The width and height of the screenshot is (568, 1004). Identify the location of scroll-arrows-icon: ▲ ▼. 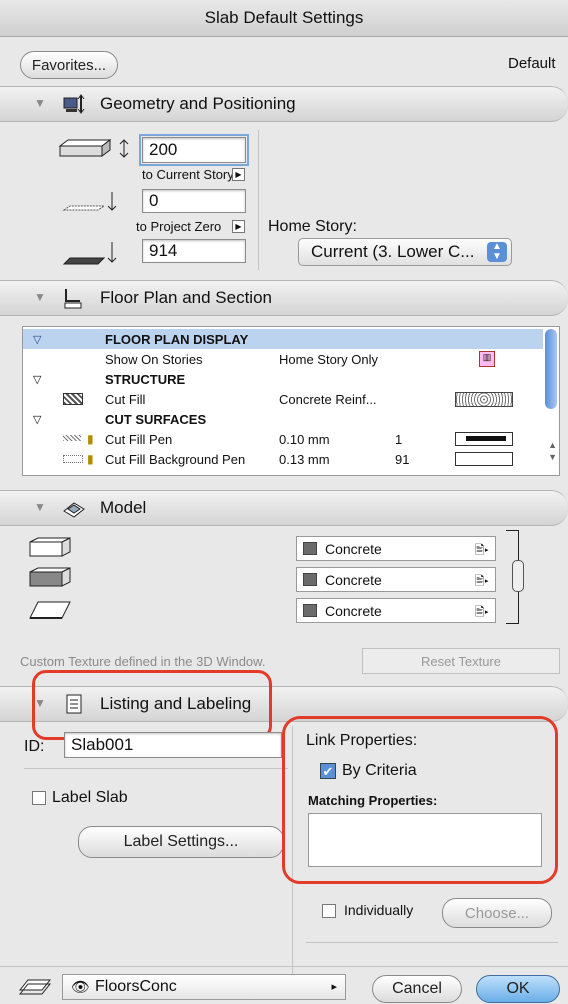
(552, 451).